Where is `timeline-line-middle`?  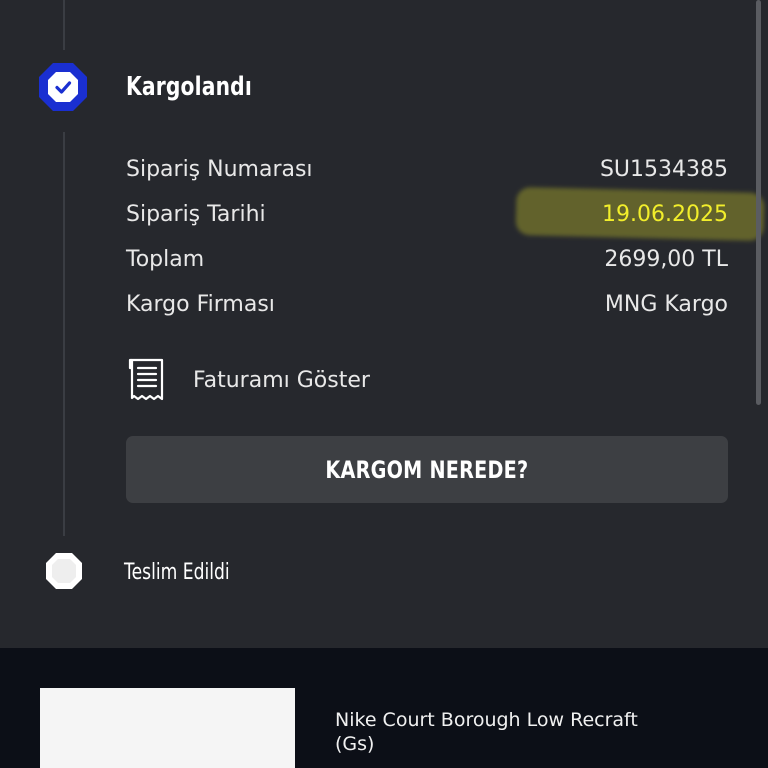 timeline-line-middle is located at coordinates (64, 334).